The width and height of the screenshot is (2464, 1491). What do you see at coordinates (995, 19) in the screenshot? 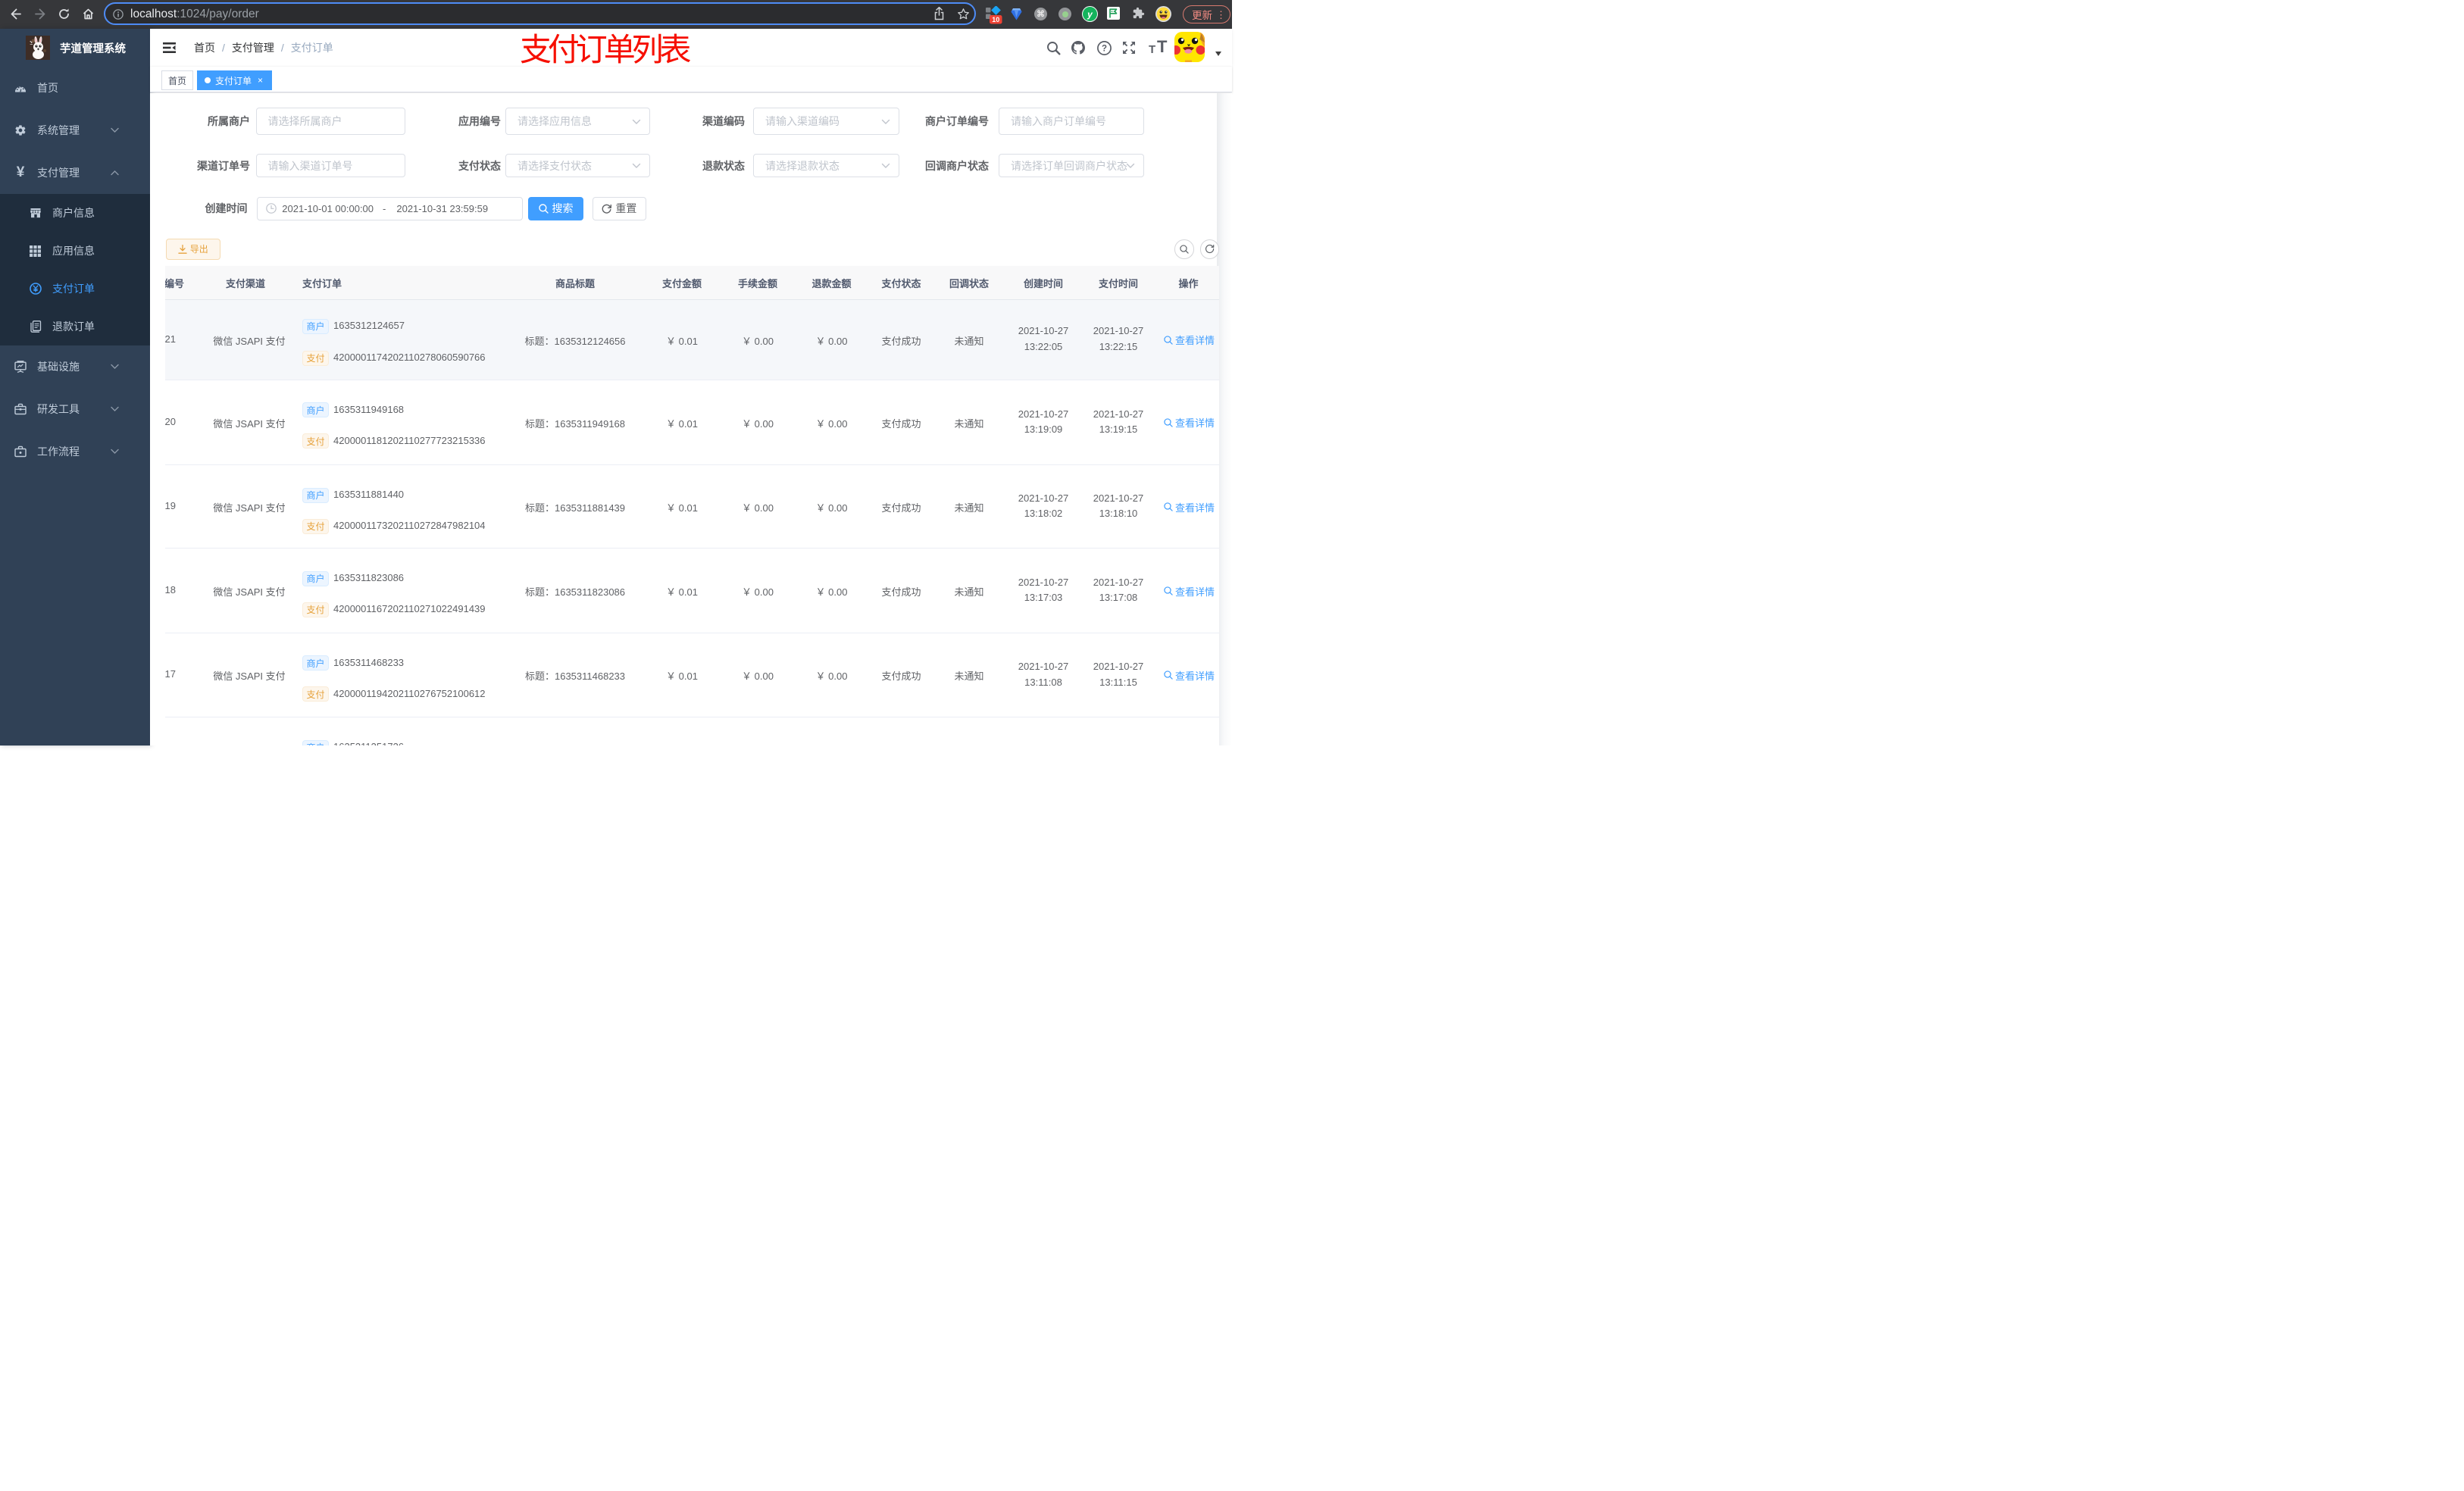
I see `svg-text: 10` at bounding box center [995, 19].